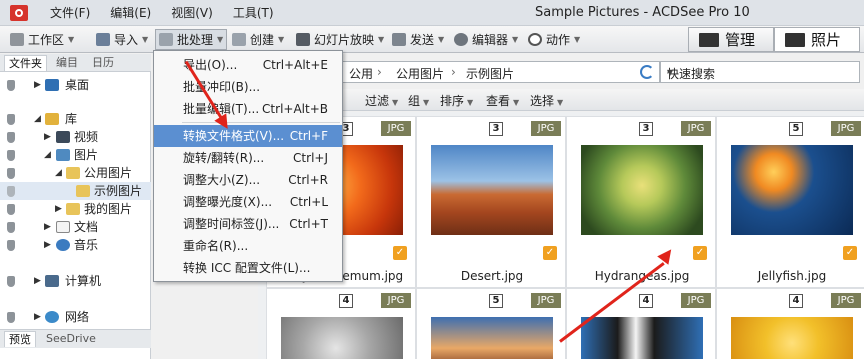  Describe the element at coordinates (75, 191) in the screenshot. I see `tree-item-sample-pictures: 示例图片` at that location.